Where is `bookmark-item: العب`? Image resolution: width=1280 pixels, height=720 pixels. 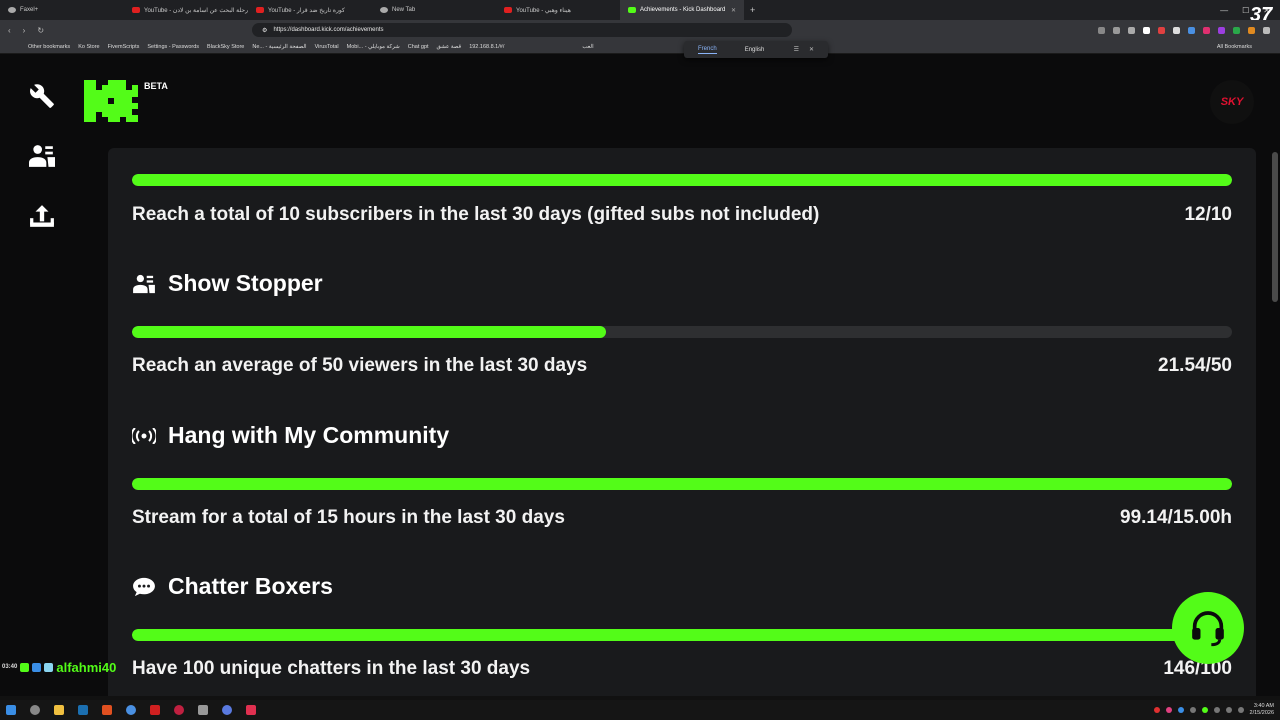 bookmark-item: العب is located at coordinates (587, 47).